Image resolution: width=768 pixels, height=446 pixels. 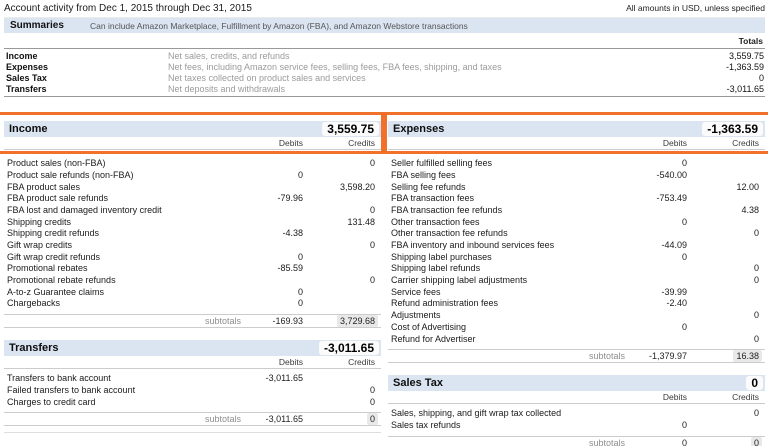 What do you see at coordinates (671, 174) in the screenshot?
I see `debit-value: -540.00` at bounding box center [671, 174].